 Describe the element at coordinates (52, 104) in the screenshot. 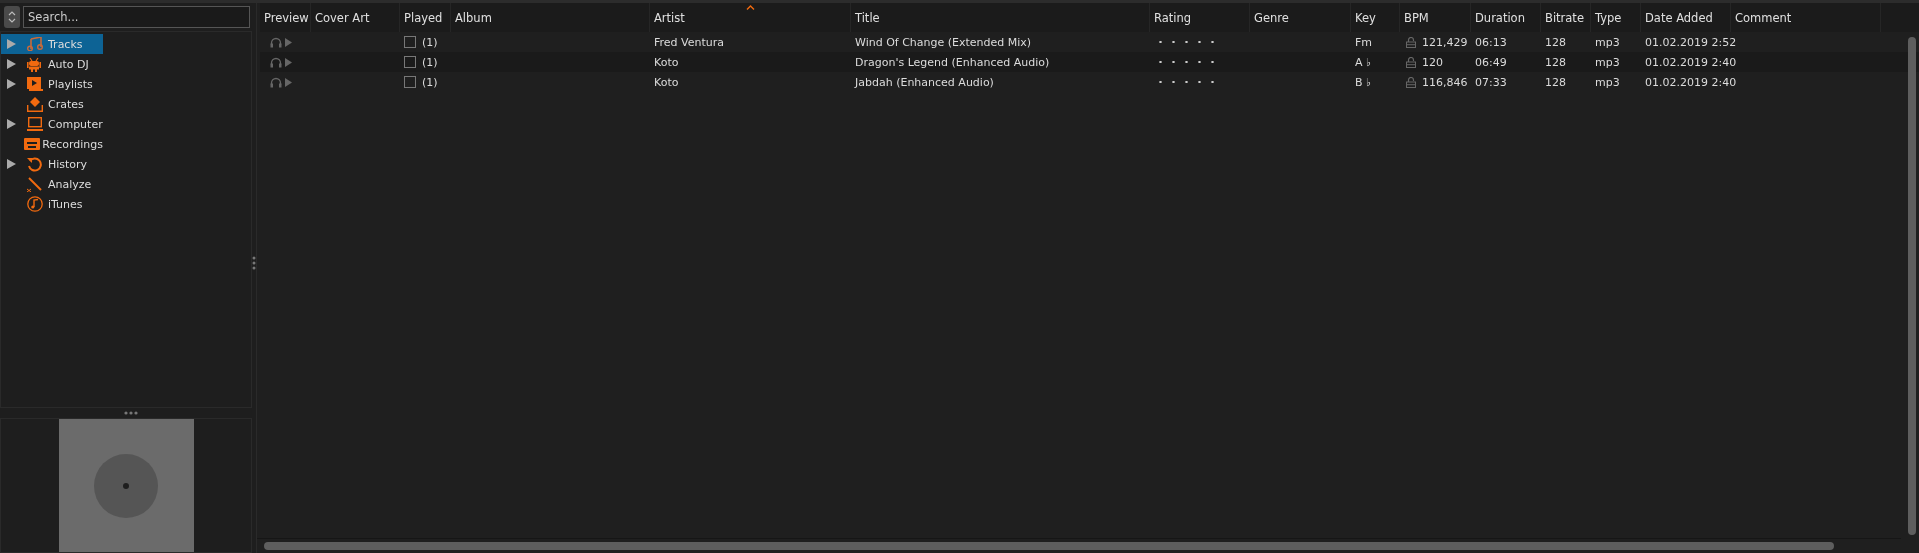

I see `sidebar-item: Crates` at that location.